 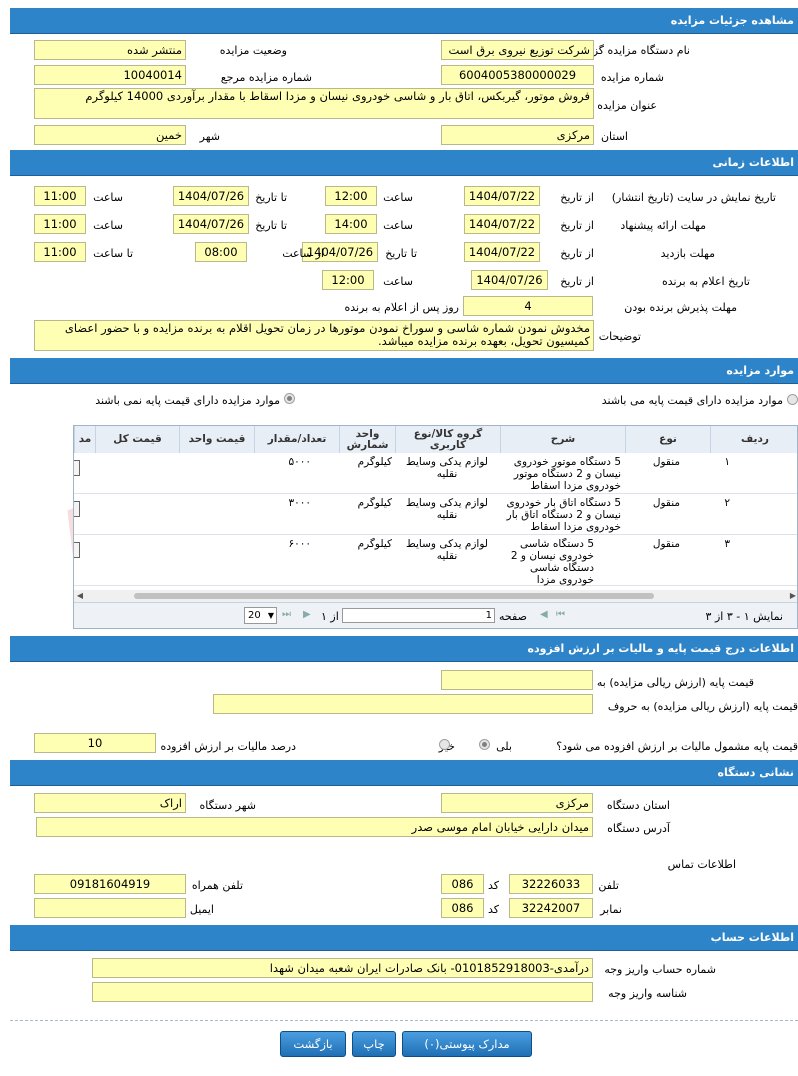 I want to click on row-number: ۲, so click(x=727, y=503).